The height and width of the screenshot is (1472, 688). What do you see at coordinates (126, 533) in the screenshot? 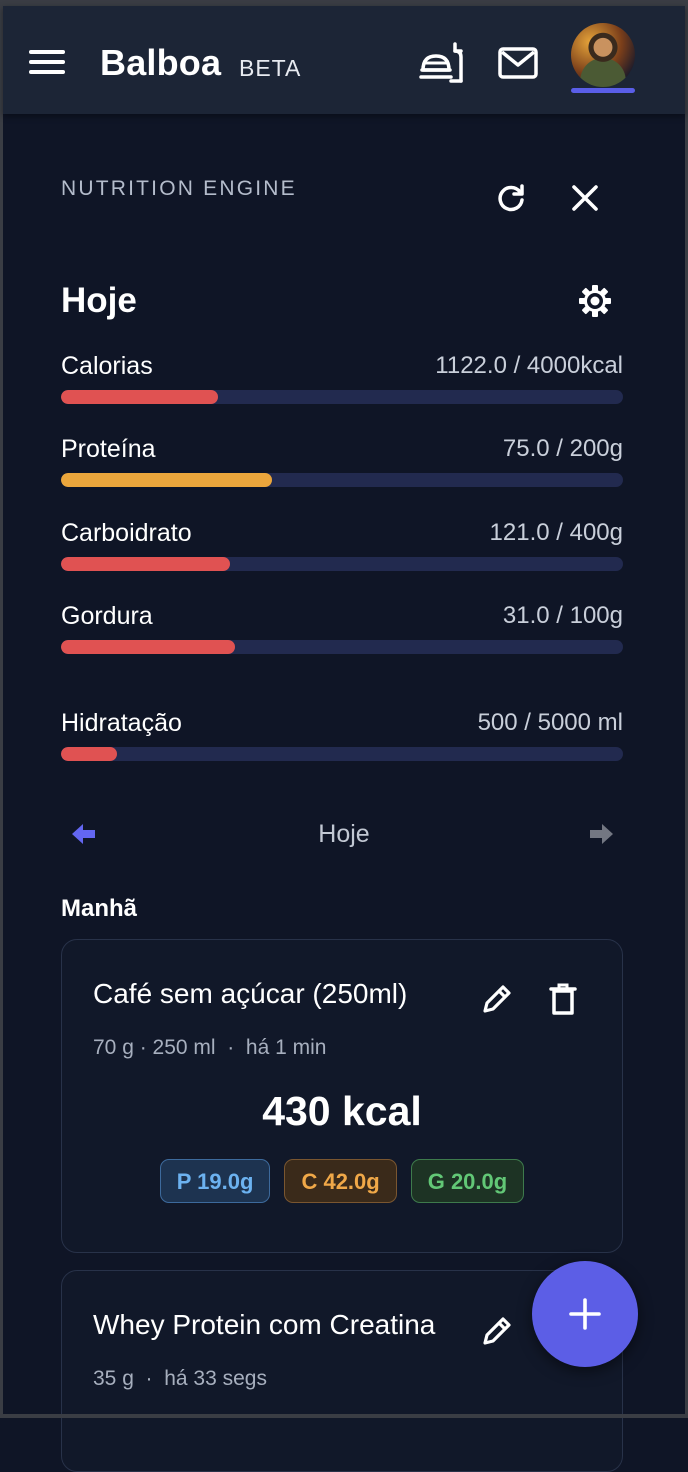
I see `stat-label: Carboidrato` at bounding box center [126, 533].